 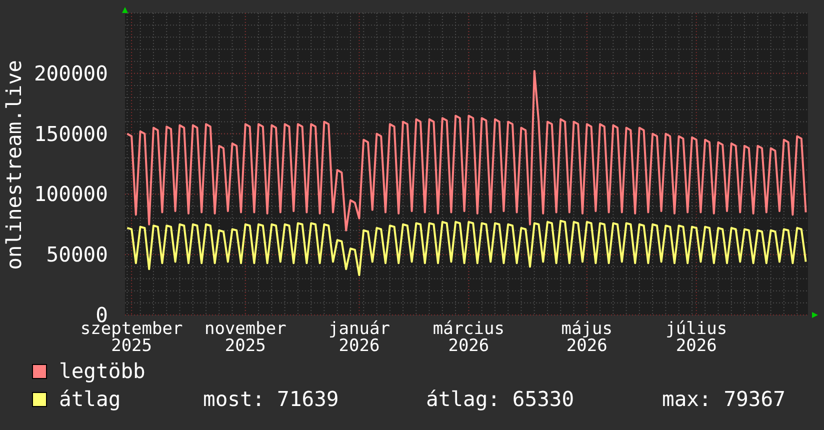 What do you see at coordinates (71, 73) in the screenshot?
I see `y-tick-label: 200000` at bounding box center [71, 73].